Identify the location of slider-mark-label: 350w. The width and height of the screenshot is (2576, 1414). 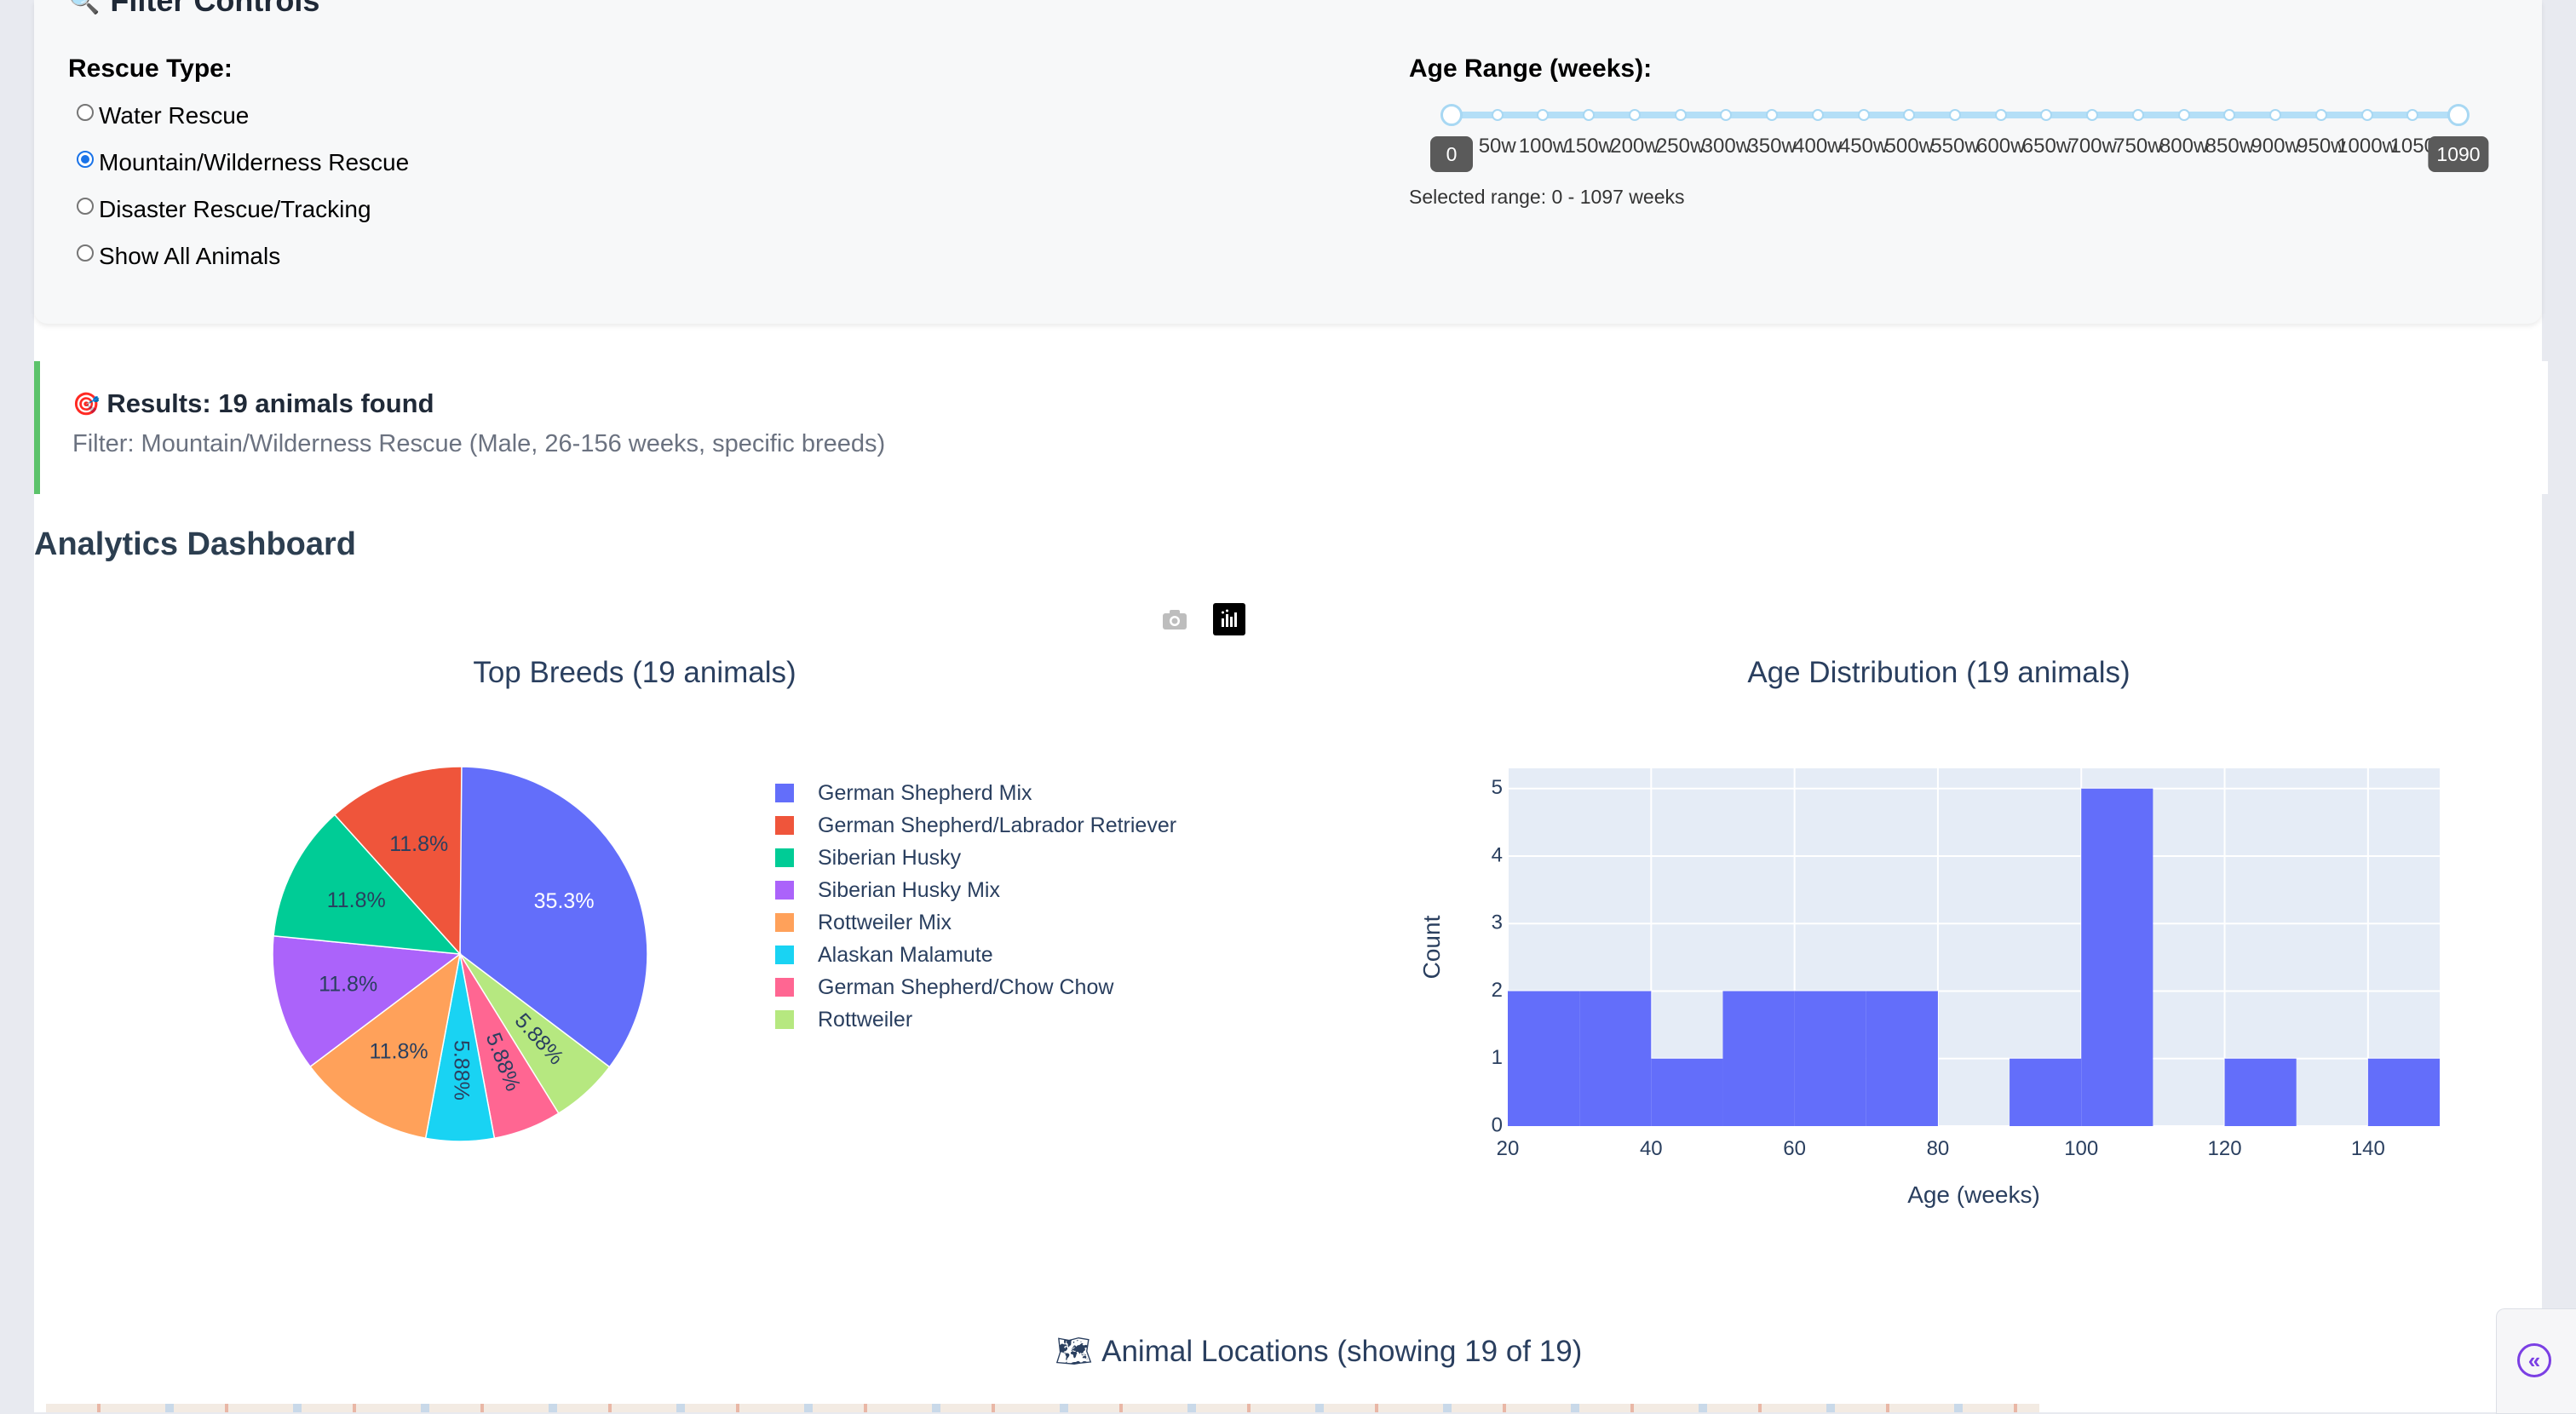
(1772, 146).